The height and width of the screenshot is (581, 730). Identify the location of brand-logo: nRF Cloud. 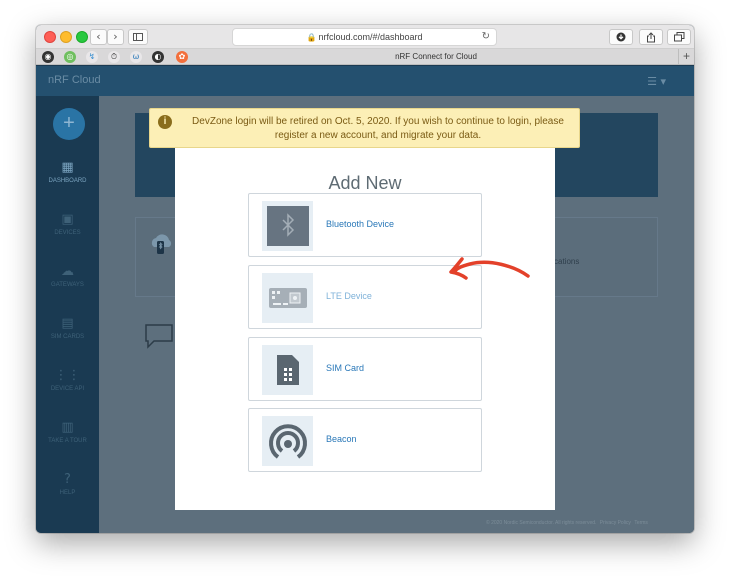
(74, 80).